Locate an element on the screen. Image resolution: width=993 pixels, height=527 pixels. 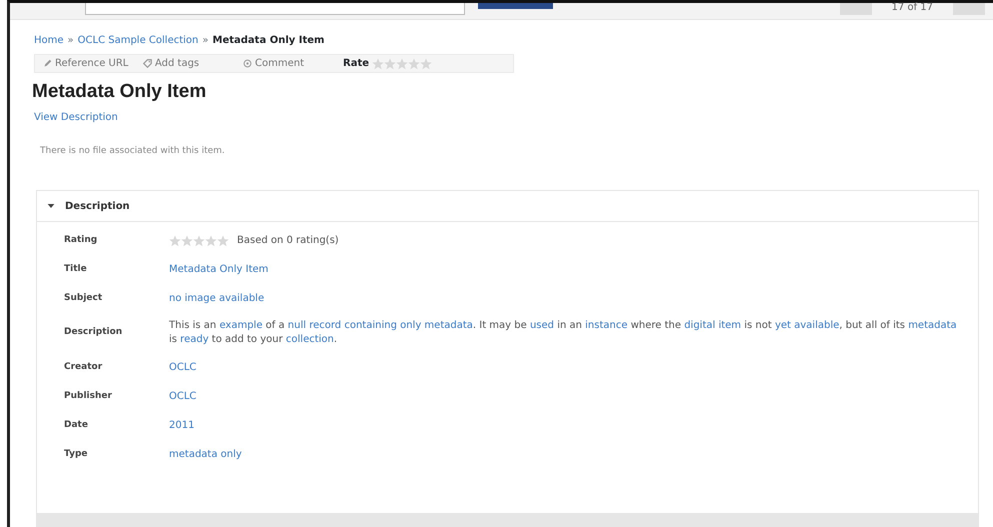
panel-title: Description is located at coordinates (97, 207).